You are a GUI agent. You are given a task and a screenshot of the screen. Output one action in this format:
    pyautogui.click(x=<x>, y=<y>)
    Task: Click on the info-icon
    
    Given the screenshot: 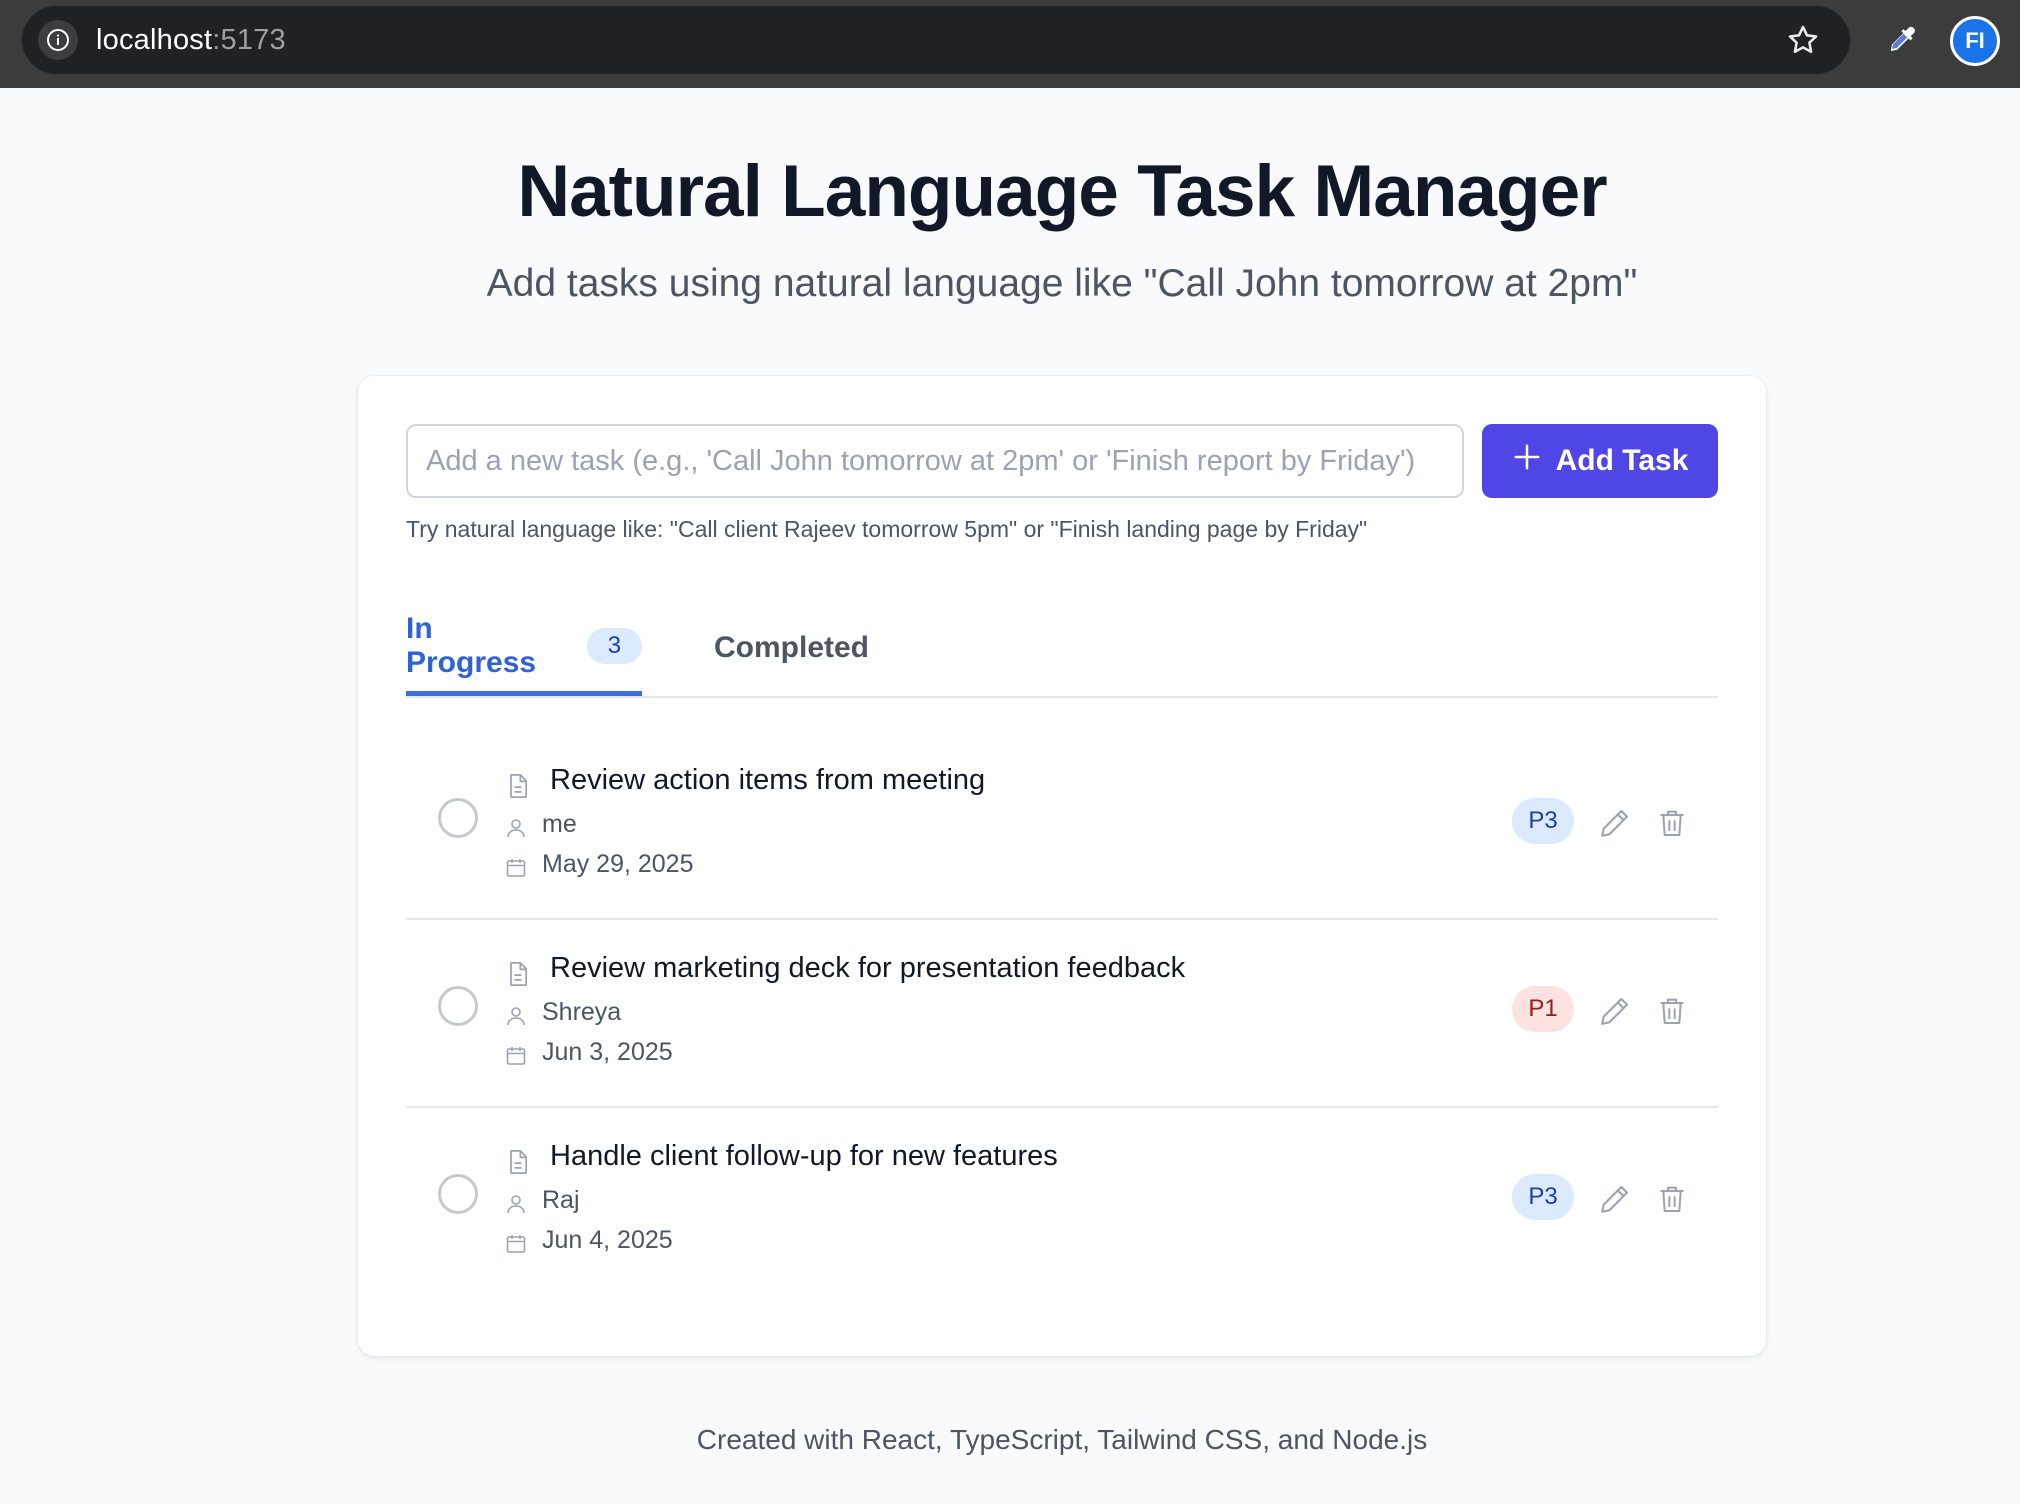 What is the action you would take?
    pyautogui.click(x=58, y=40)
    